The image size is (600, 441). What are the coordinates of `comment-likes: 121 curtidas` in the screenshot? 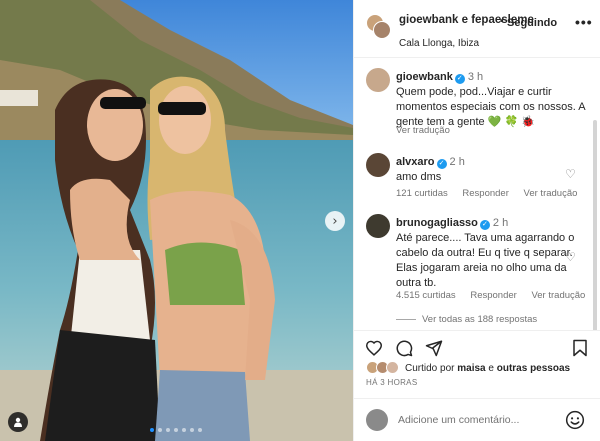 It's located at (422, 193).